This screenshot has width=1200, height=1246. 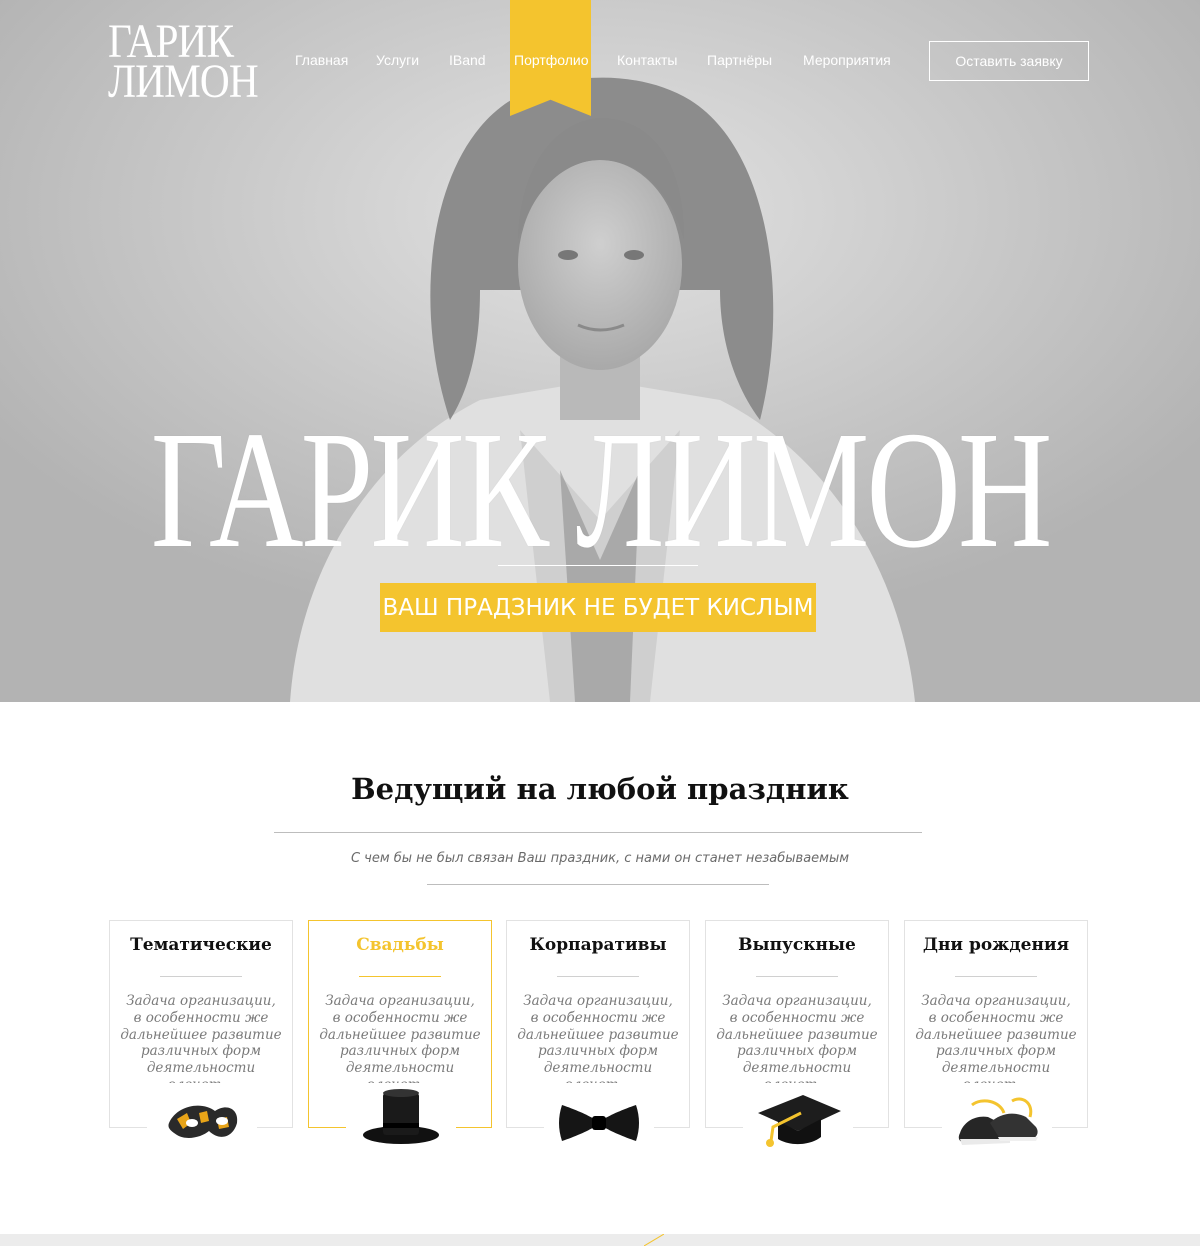 What do you see at coordinates (798, 1123) in the screenshot?
I see `graduation-cap-icon` at bounding box center [798, 1123].